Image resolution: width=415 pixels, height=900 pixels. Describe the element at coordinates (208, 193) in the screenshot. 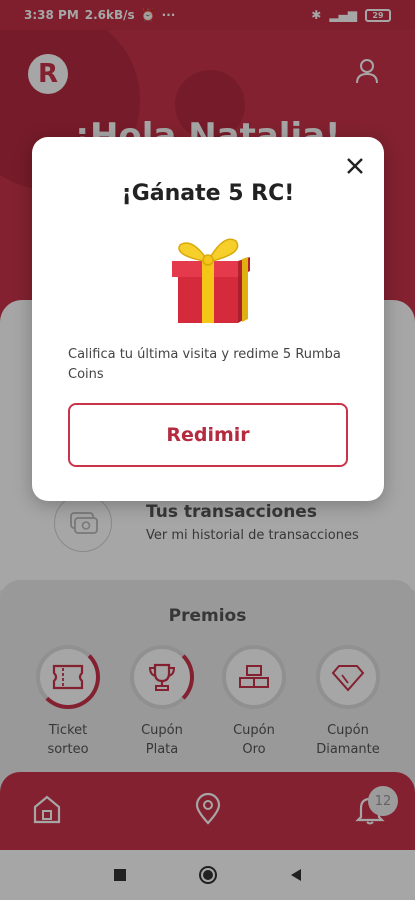

I see `modal-title: ¡Gánate 5 RC!` at that location.